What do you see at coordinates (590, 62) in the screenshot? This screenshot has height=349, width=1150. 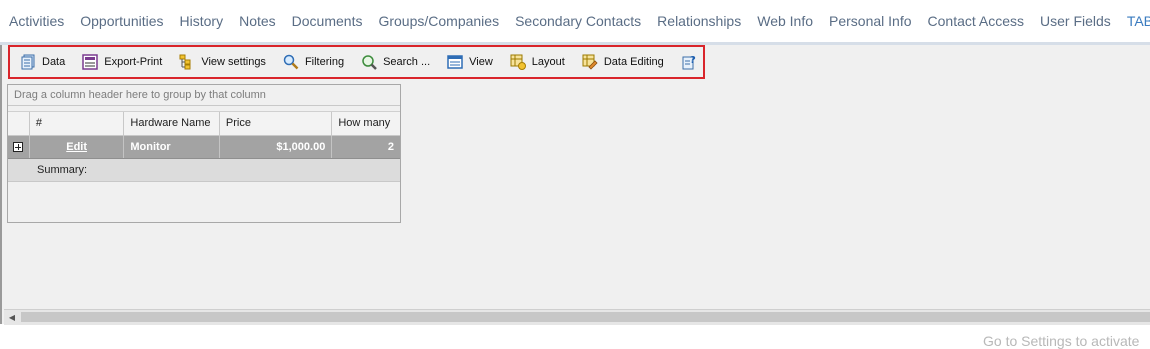 I see `data-editing-icon` at bounding box center [590, 62].